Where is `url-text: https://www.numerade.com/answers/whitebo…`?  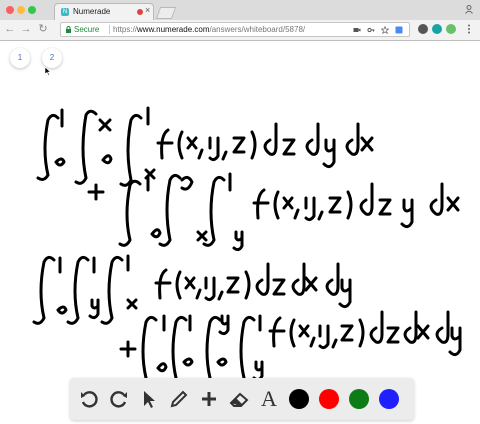 url-text: https://www.numerade.com/answers/whitebo… is located at coordinates (209, 29).